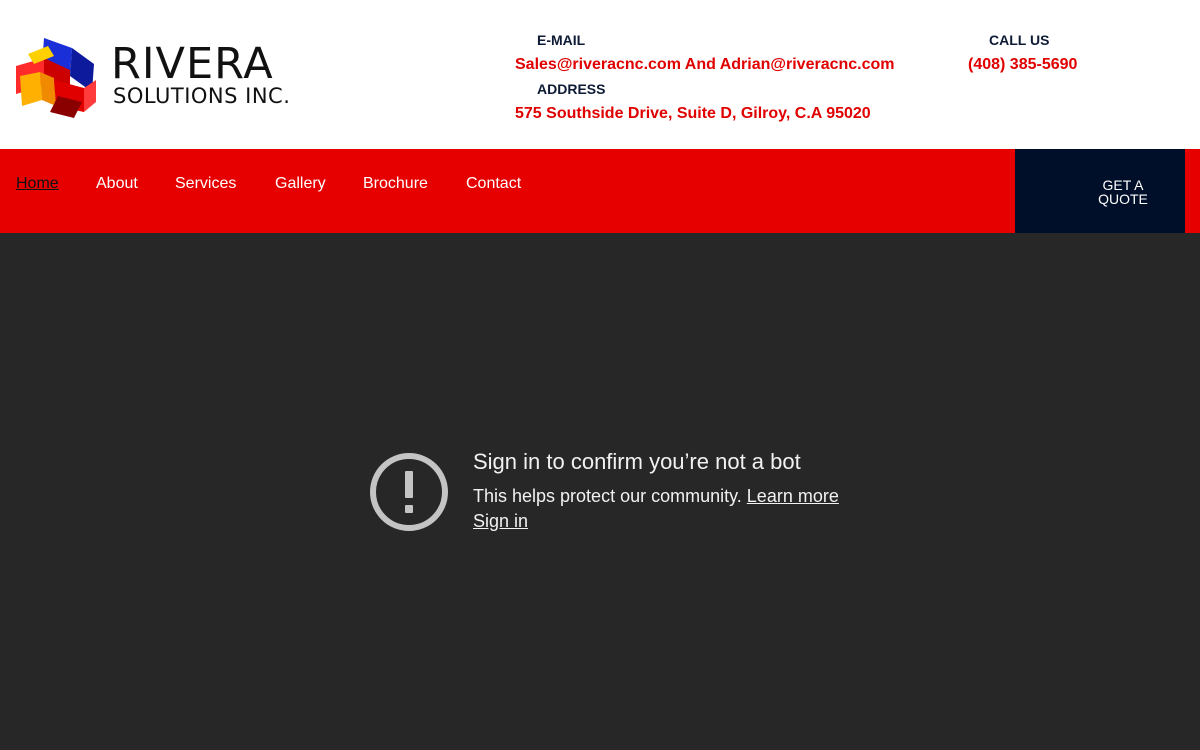  I want to click on get-a-quote-button: GET A QUOTE, so click(1100, 191).